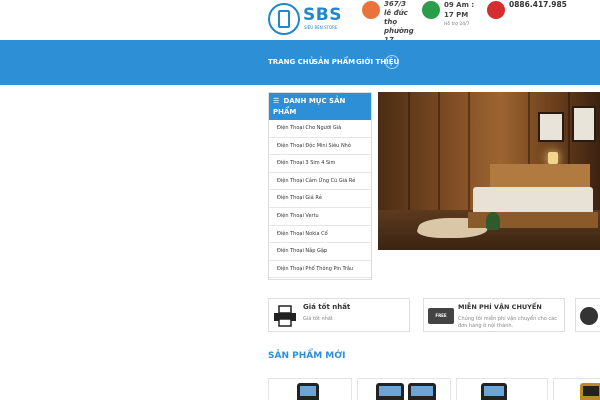  What do you see at coordinates (493, 221) in the screenshot?
I see `plant` at bounding box center [493, 221].